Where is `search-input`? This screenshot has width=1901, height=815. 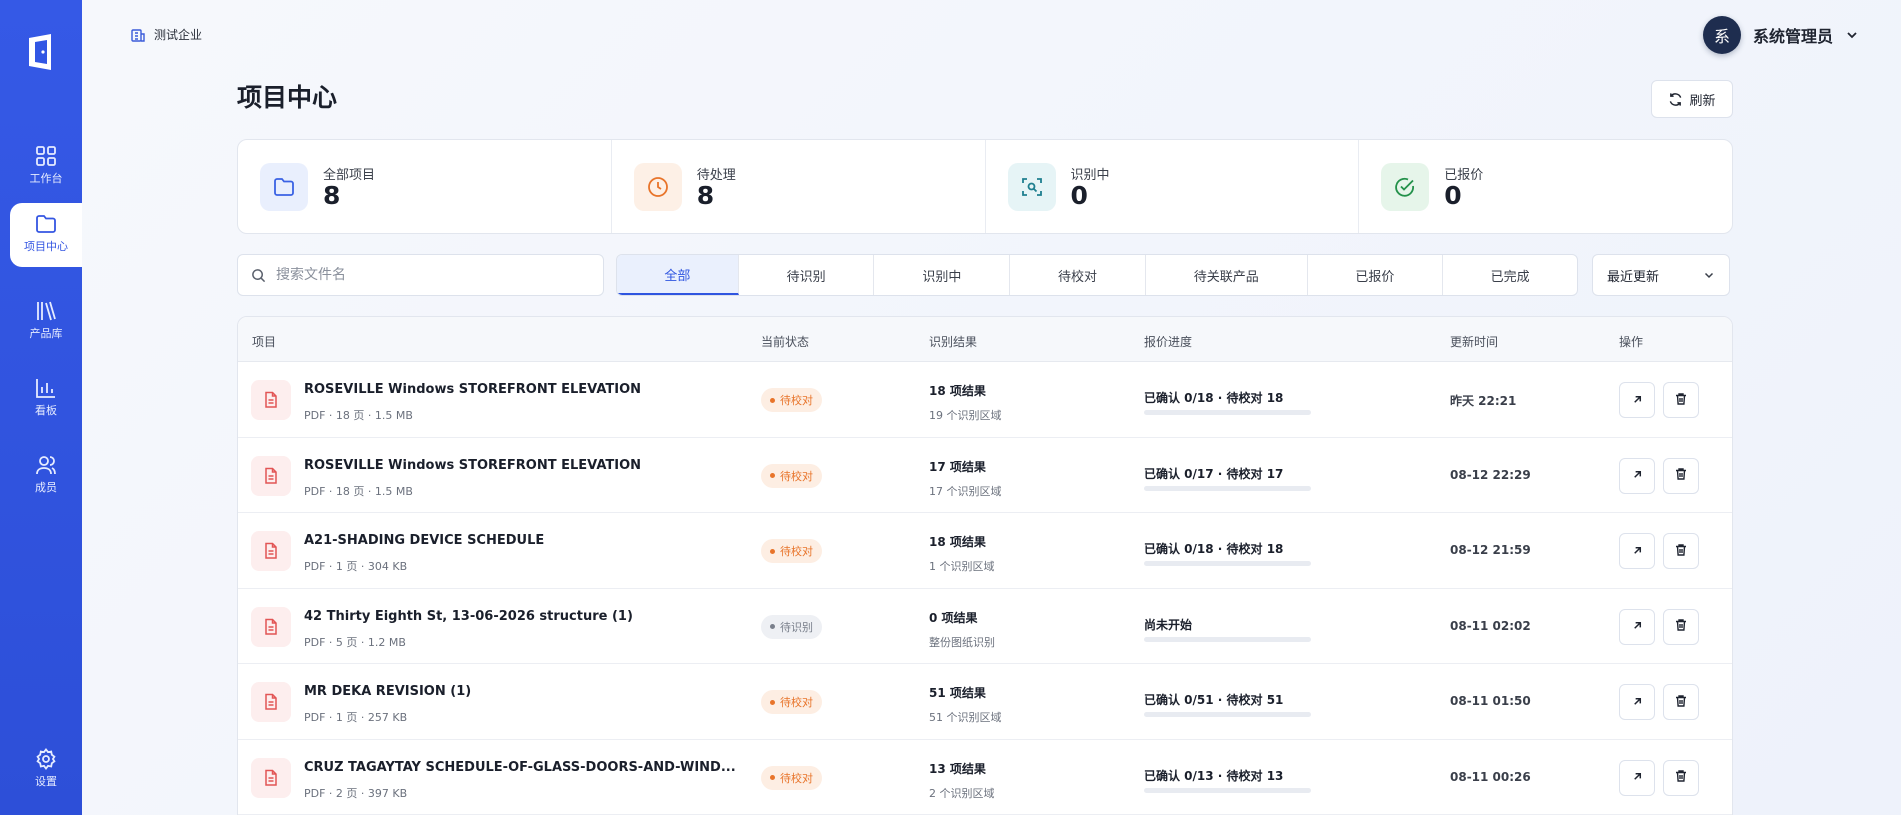 search-input is located at coordinates (426, 275).